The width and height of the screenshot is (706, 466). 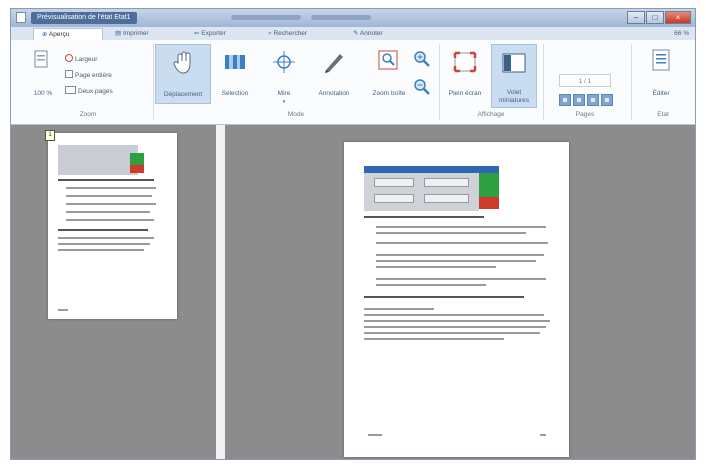 I want to click on etat-group-label: Etat, so click(x=663, y=114).